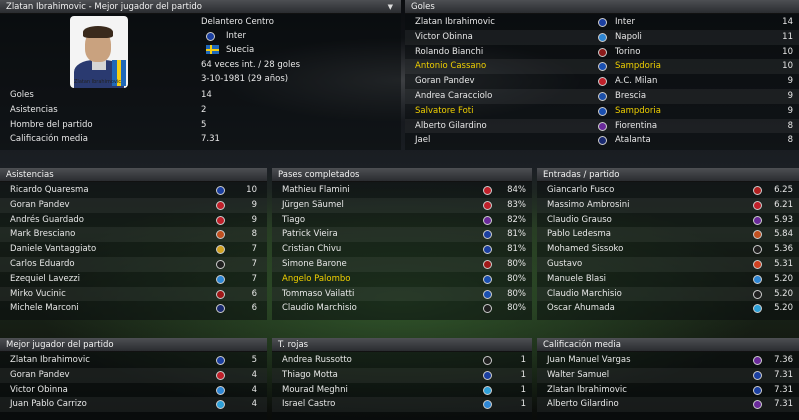 The height and width of the screenshot is (420, 799). I want to click on player-name: Thiago Motta, so click(310, 375).